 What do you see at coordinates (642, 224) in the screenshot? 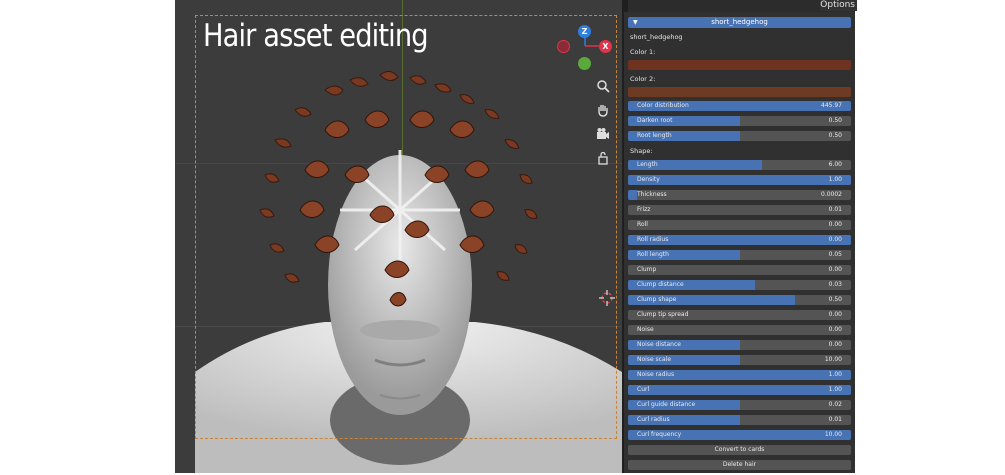
I see `slider-label: Roll` at bounding box center [642, 224].